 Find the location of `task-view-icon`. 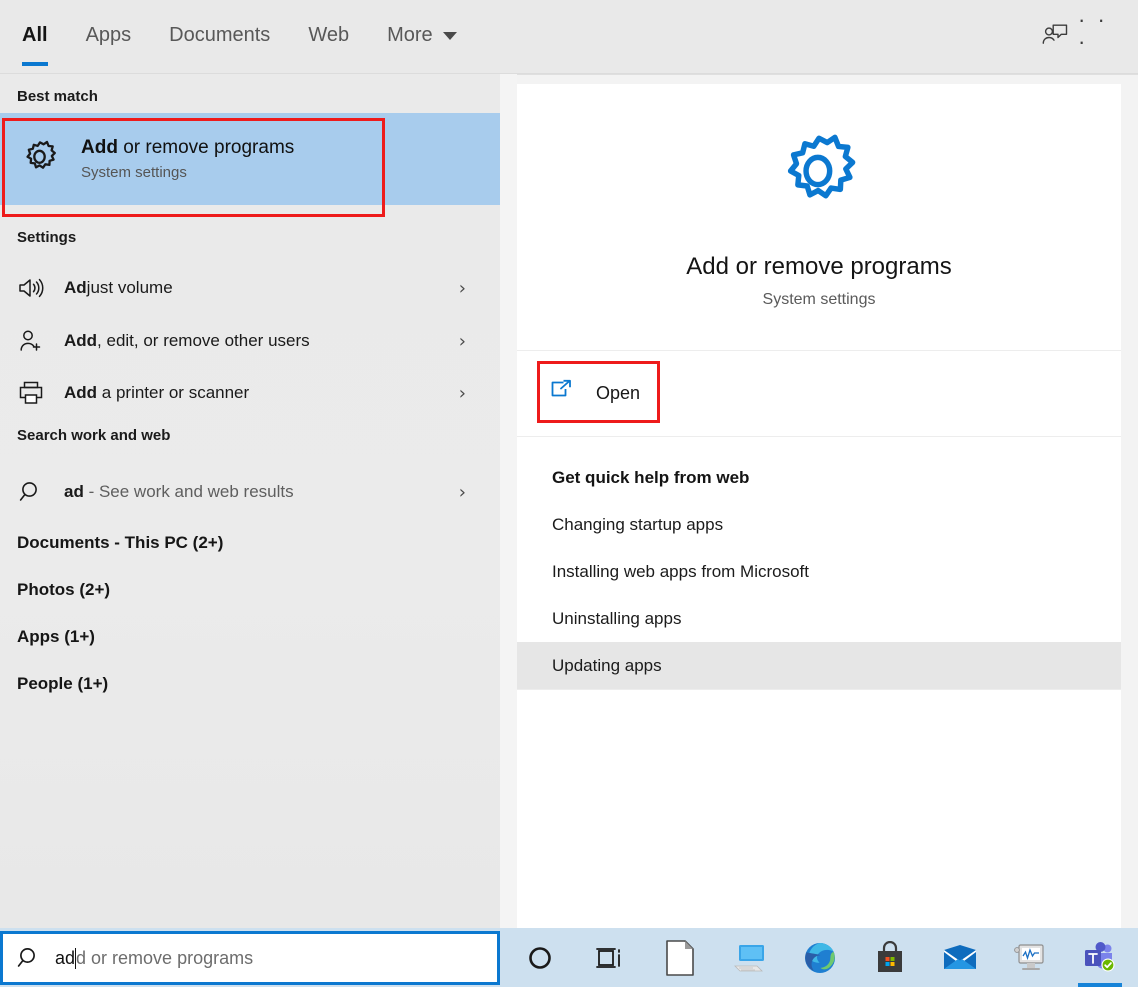

task-view-icon is located at coordinates (610, 957).